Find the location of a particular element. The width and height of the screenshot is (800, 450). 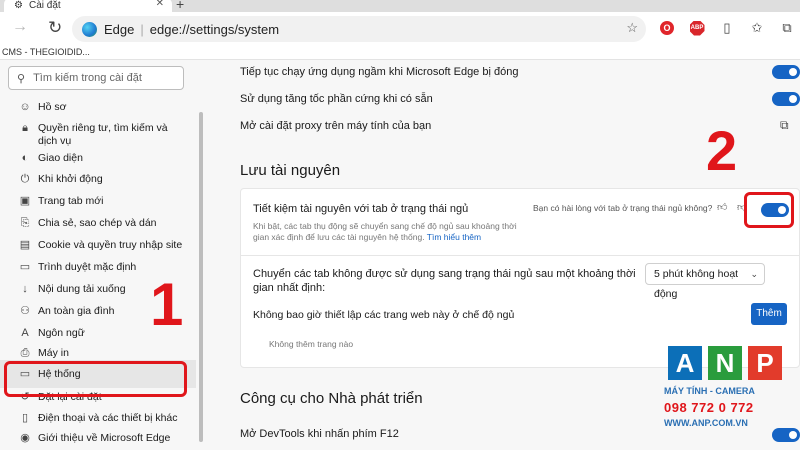

family-icon: ⚇ is located at coordinates (25, 311).